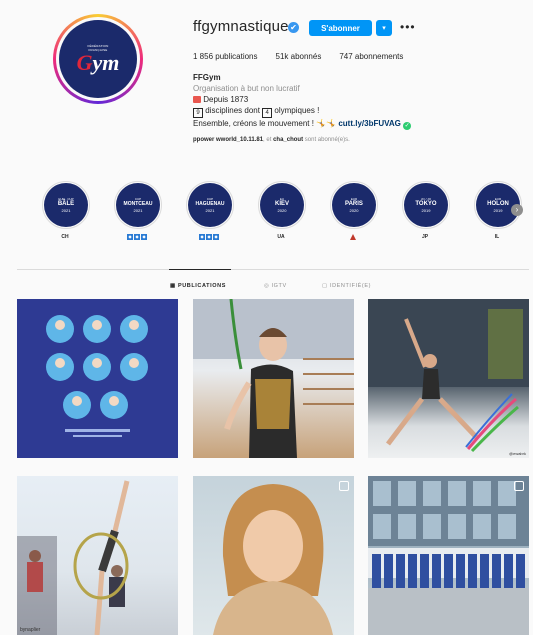 The image size is (533, 635). What do you see at coordinates (225, 56) in the screenshot?
I see `posts-count: 1 856 publications` at bounding box center [225, 56].